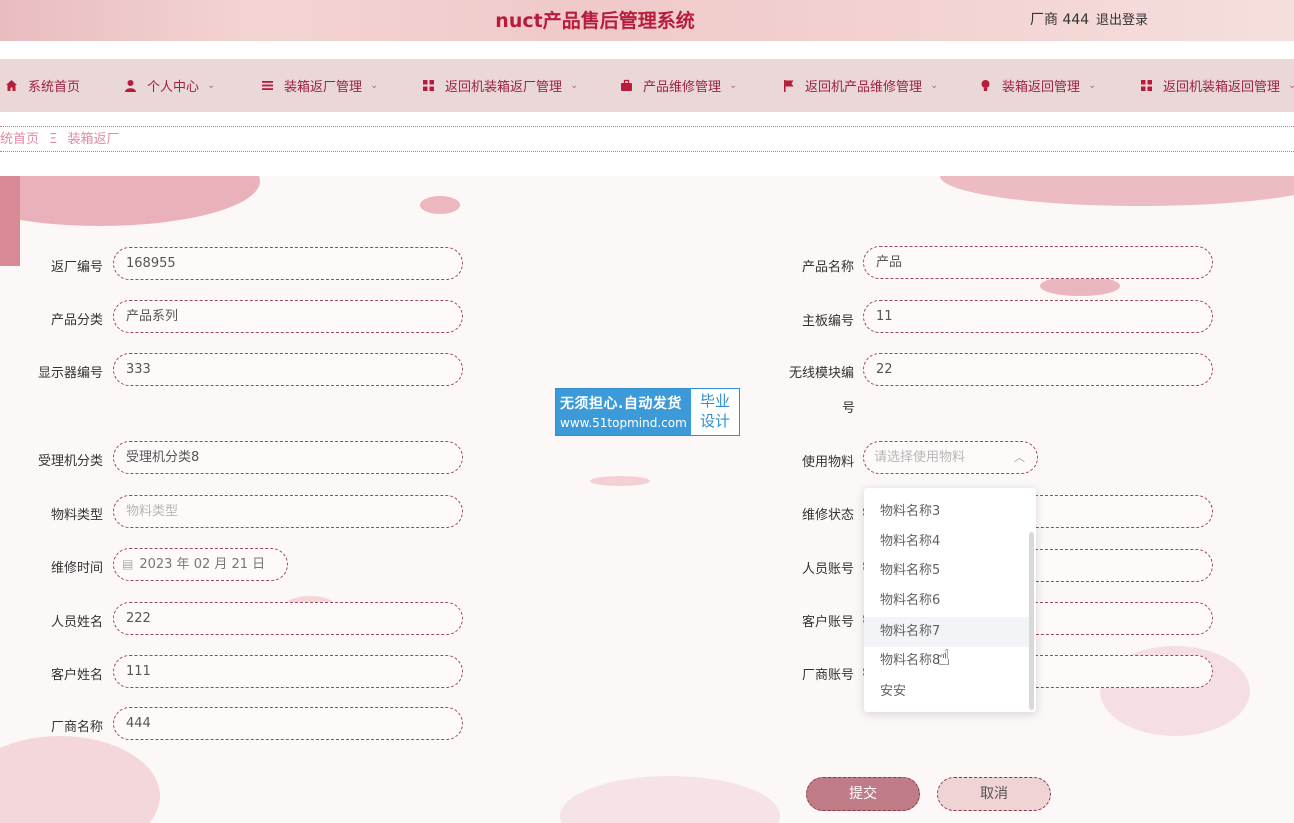 The image size is (1294, 823). Describe the element at coordinates (1041, 87) in the screenshot. I see `nav-item-label: 装箱返回管理` at that location.